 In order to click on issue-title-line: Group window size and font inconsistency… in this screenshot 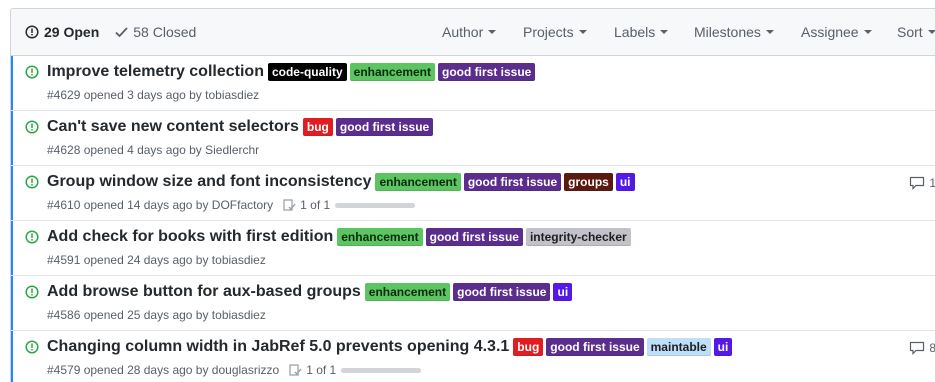, I will do `click(342, 182)`.